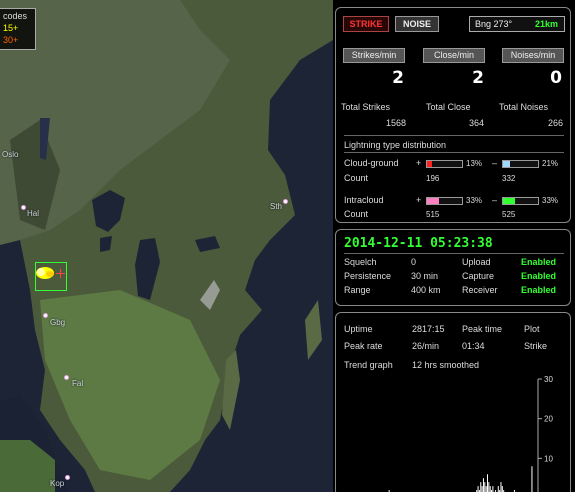 Image resolution: width=575 pixels, height=492 pixels. What do you see at coordinates (474, 163) in the screenshot?
I see `cg-positive-pct: 13%` at bounding box center [474, 163].